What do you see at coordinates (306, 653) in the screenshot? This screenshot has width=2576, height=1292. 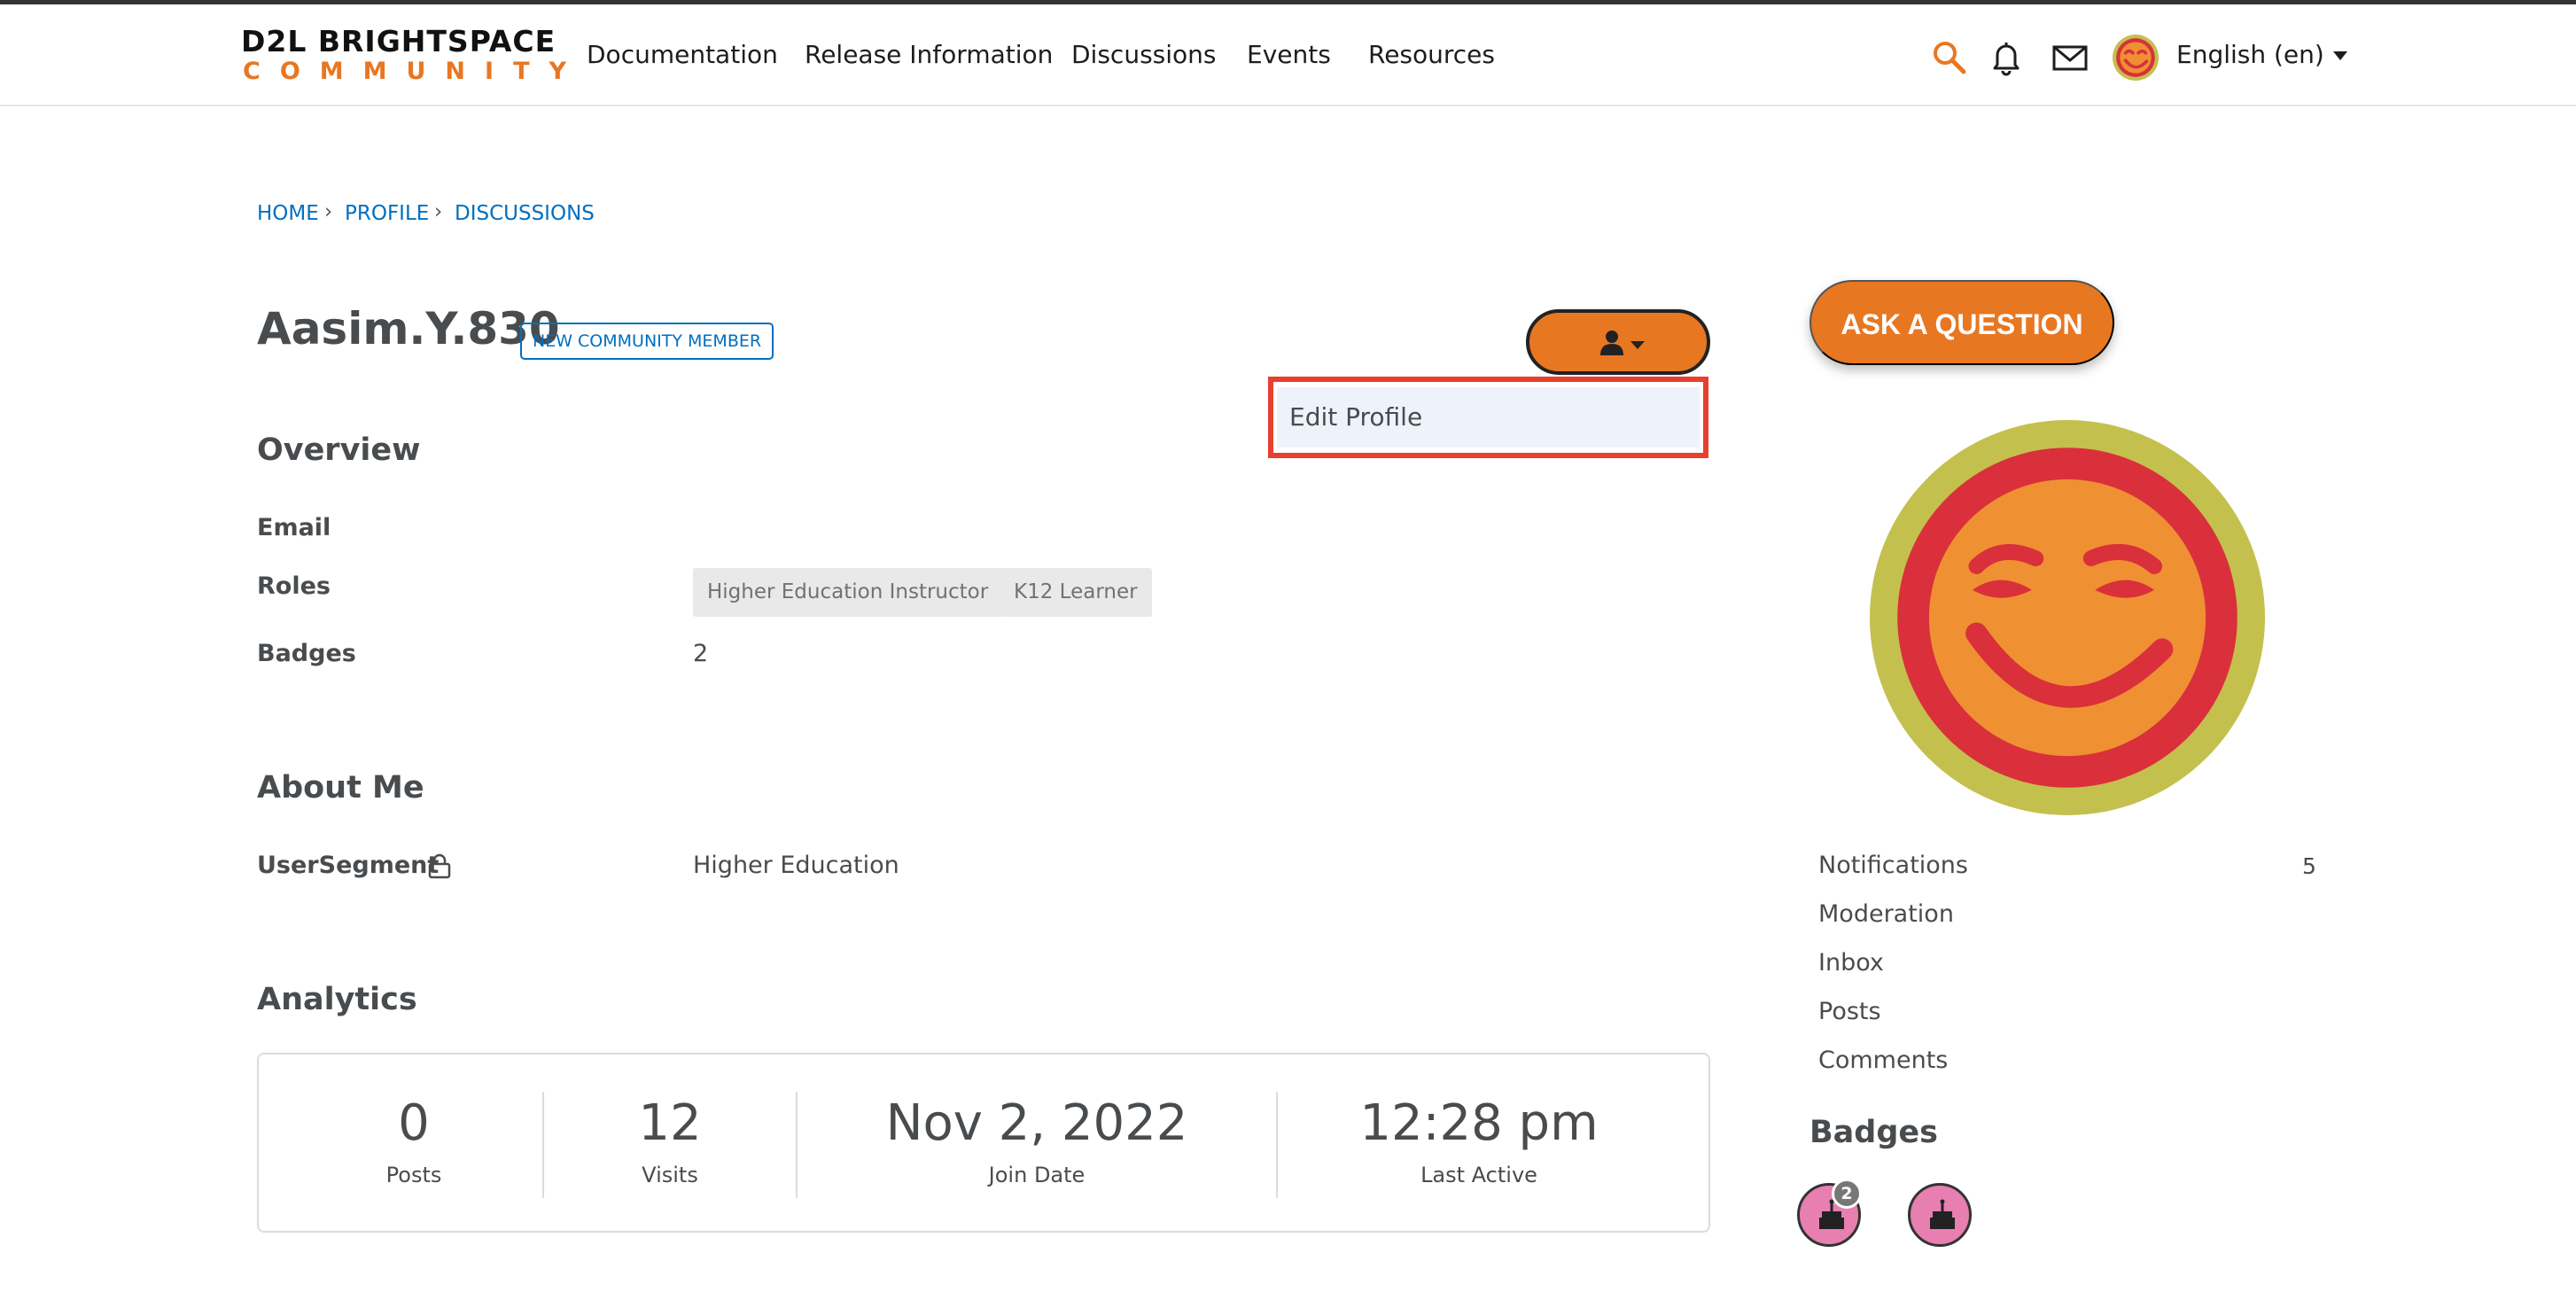 I see `badges-label: Badges` at bounding box center [306, 653].